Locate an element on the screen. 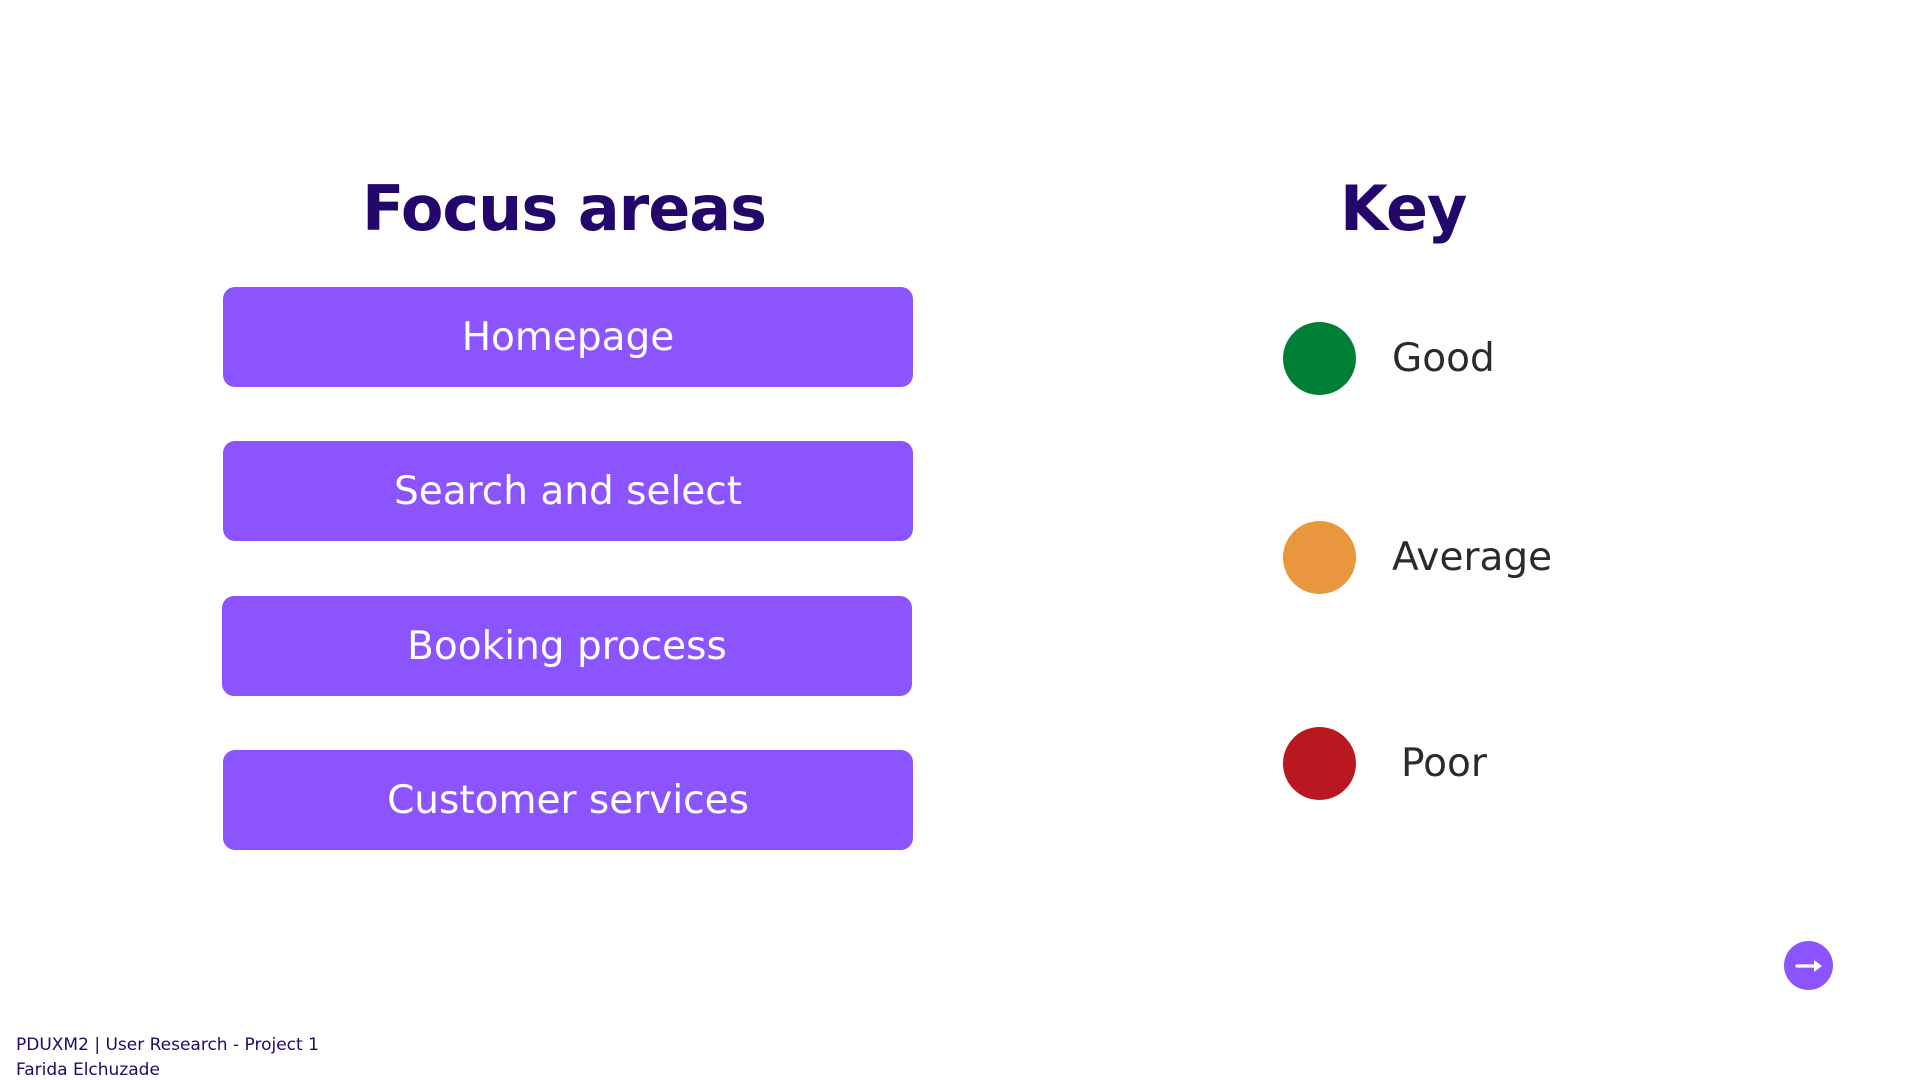  next-slide-button is located at coordinates (1808, 965).